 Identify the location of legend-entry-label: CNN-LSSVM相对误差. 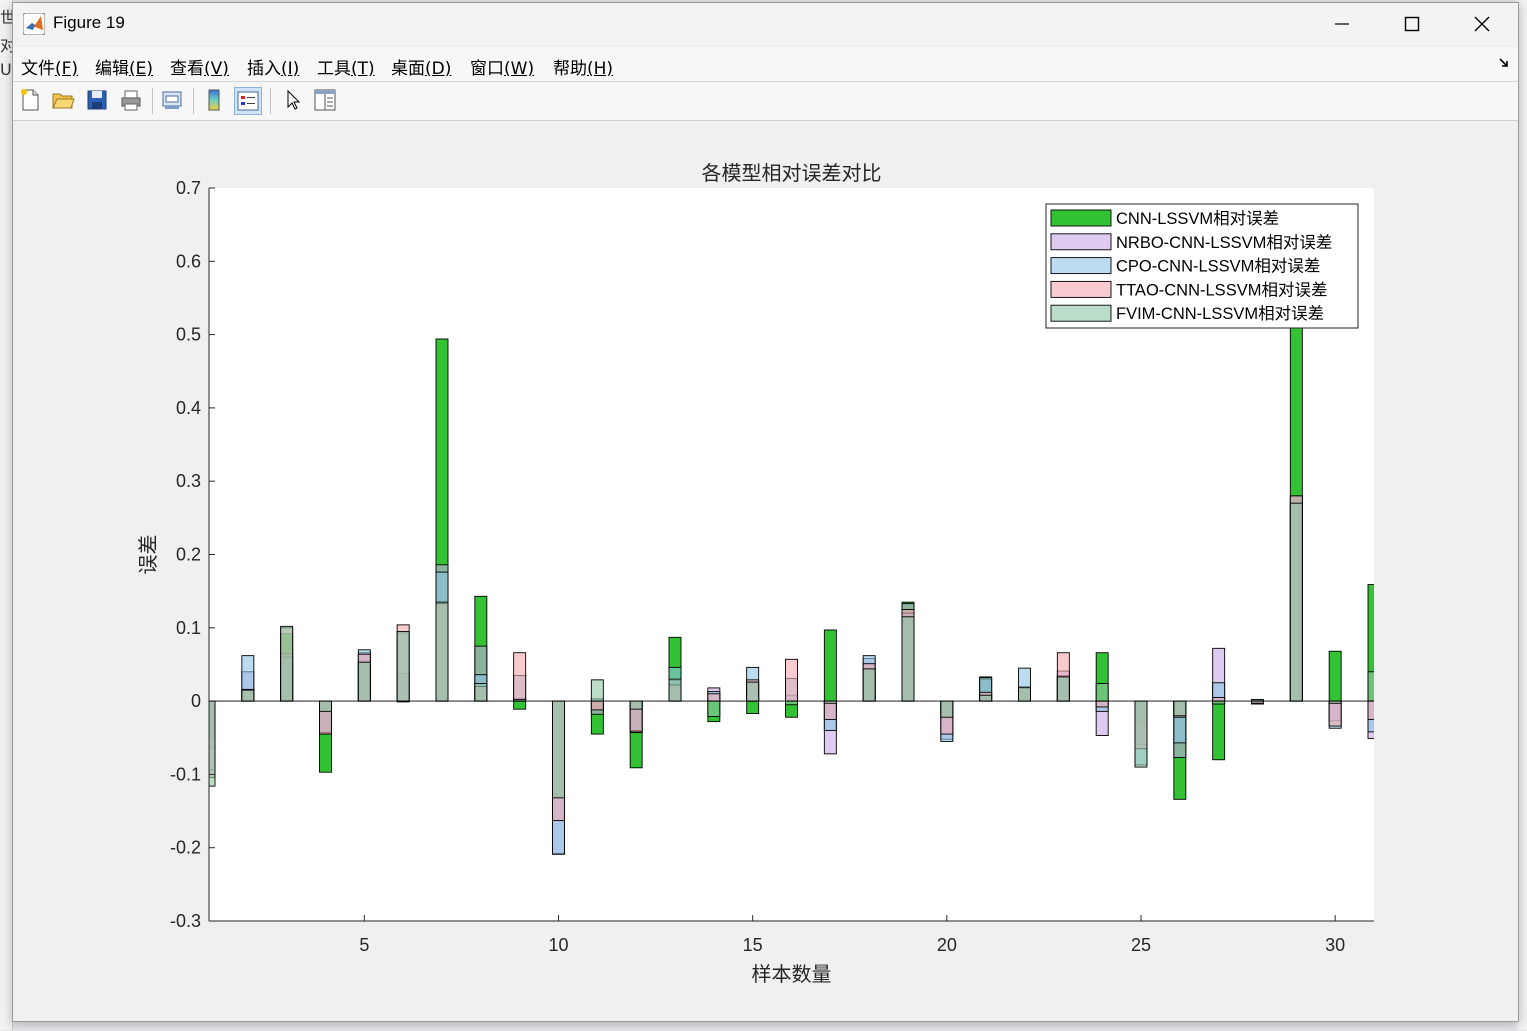
(1197, 218).